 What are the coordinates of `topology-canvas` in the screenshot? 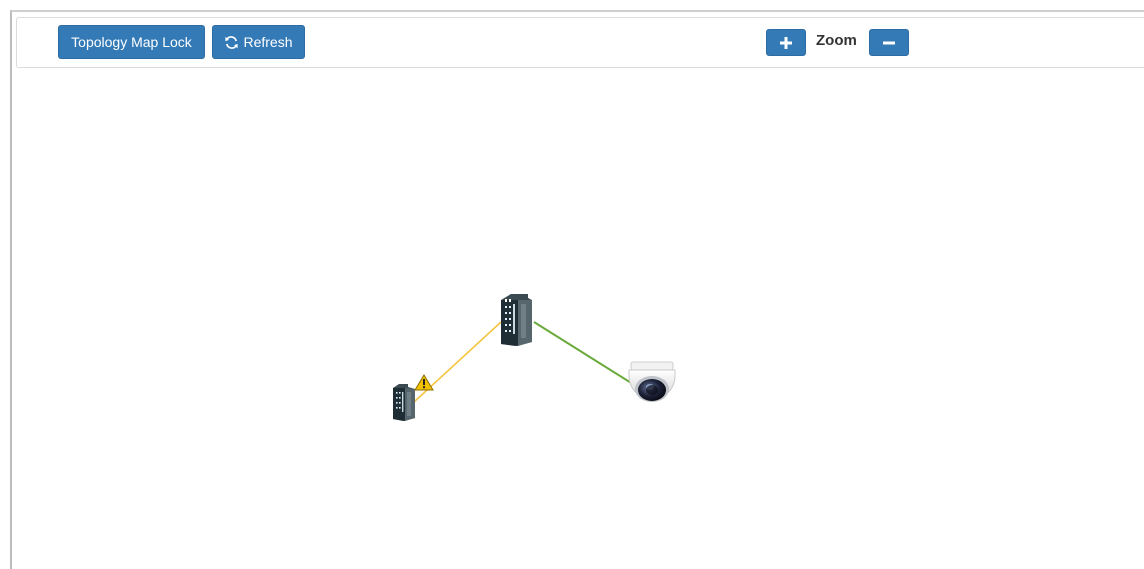 It's located at (534, 357).